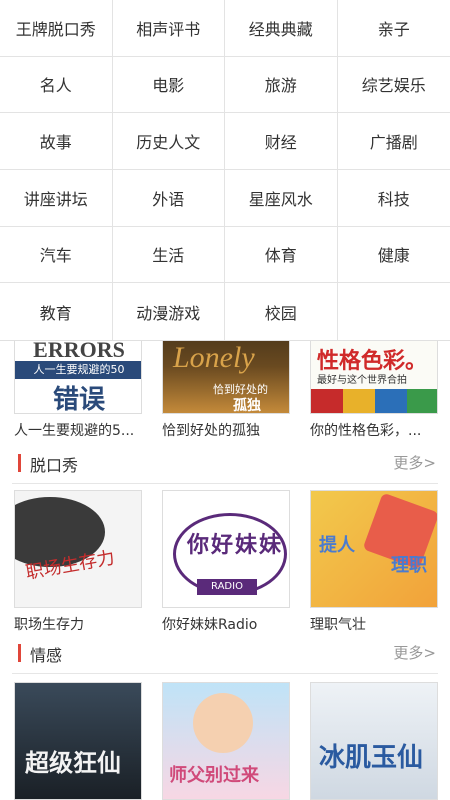 The image size is (450, 800). I want to click on album-card: 职场生存力 职场生存力, so click(78, 562).